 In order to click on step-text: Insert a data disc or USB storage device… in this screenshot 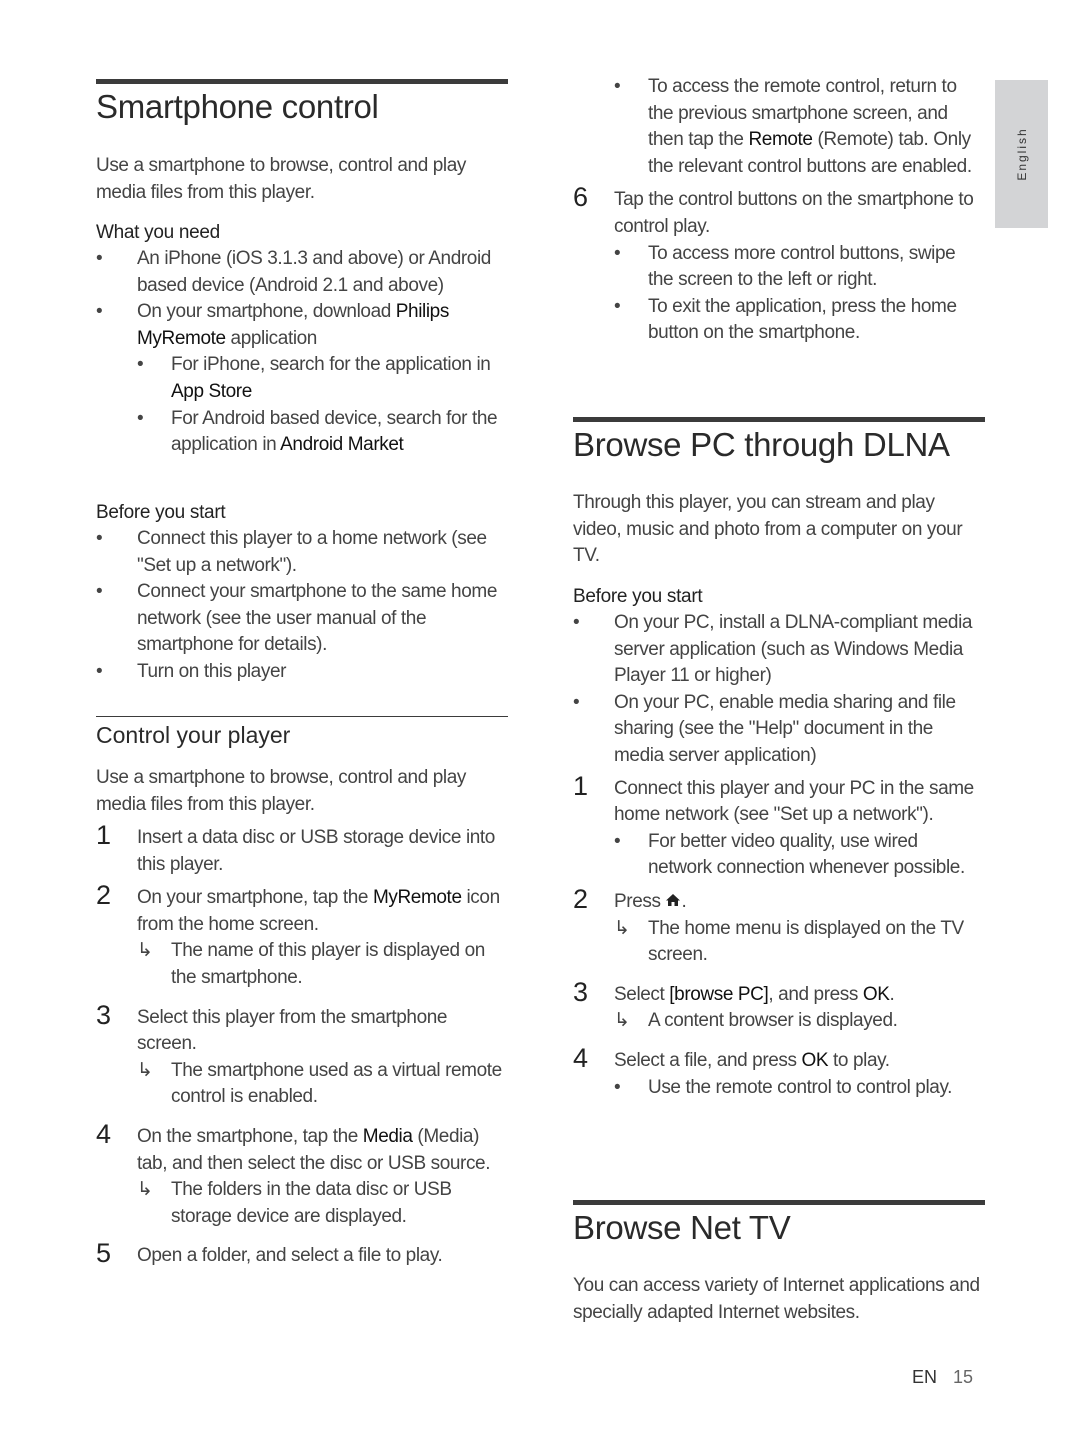, I will do `click(316, 851)`.